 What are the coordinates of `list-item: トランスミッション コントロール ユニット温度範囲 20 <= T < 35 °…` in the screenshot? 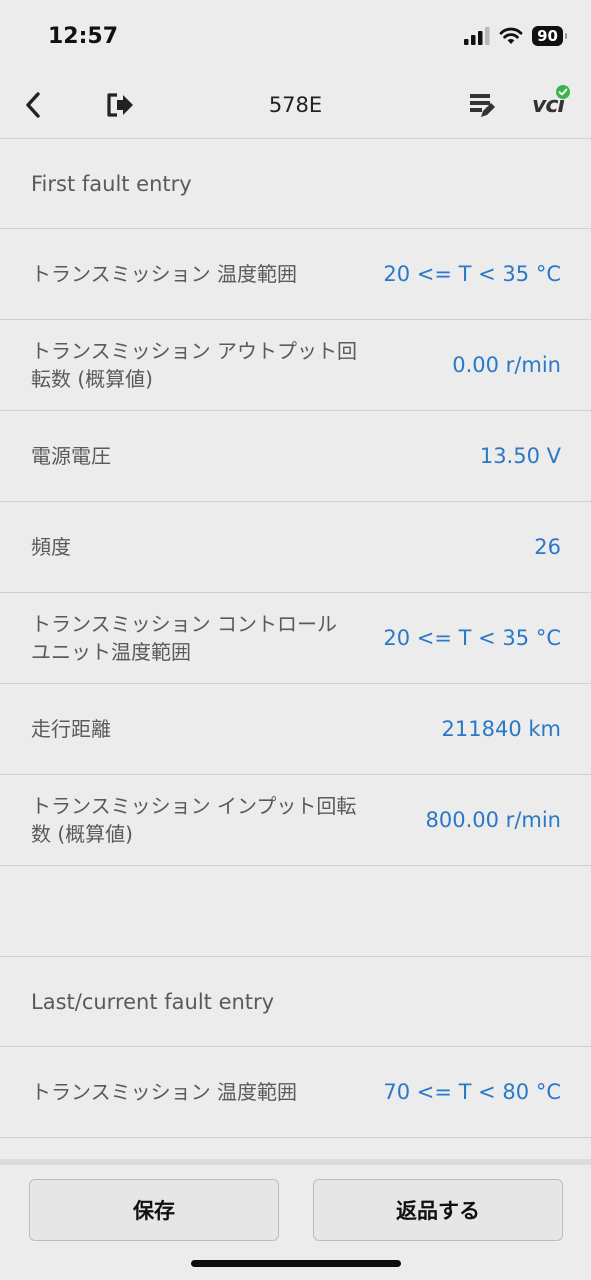 It's located at (295, 638).